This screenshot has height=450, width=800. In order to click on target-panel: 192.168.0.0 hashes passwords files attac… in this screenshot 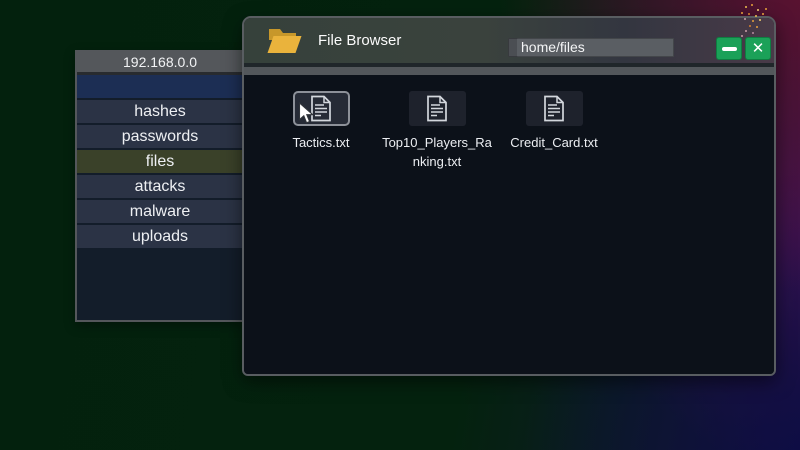, I will do `click(160, 186)`.